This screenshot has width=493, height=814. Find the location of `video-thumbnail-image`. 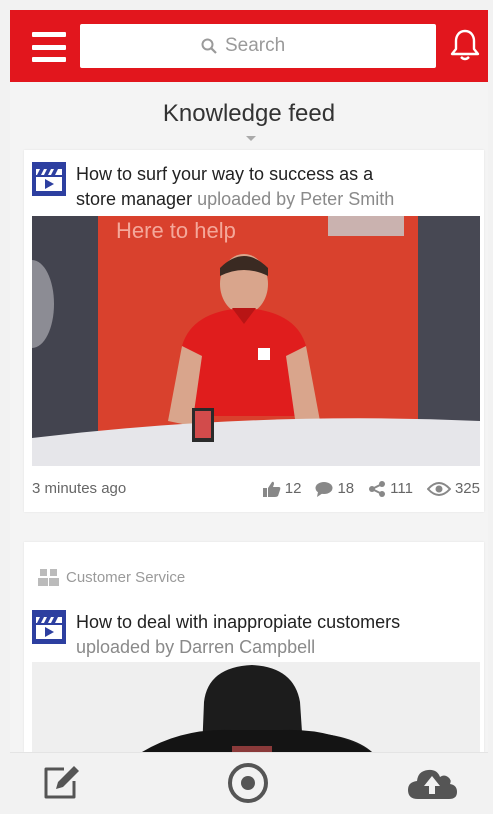

video-thumbnail-image is located at coordinates (256, 707).